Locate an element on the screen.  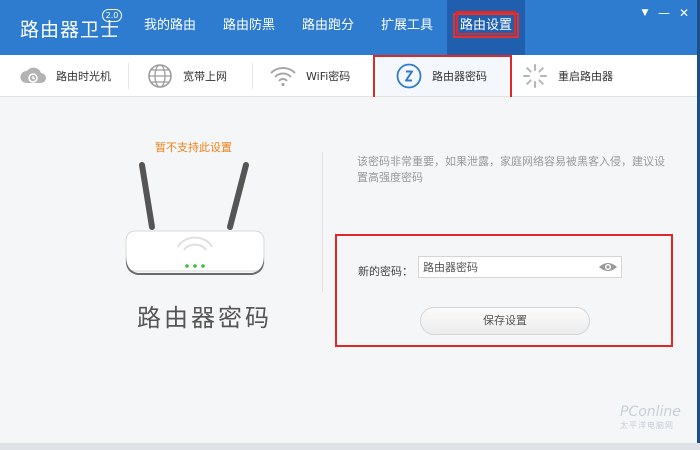
unsupported-notice: 暂不支持此设置 is located at coordinates (193, 147).